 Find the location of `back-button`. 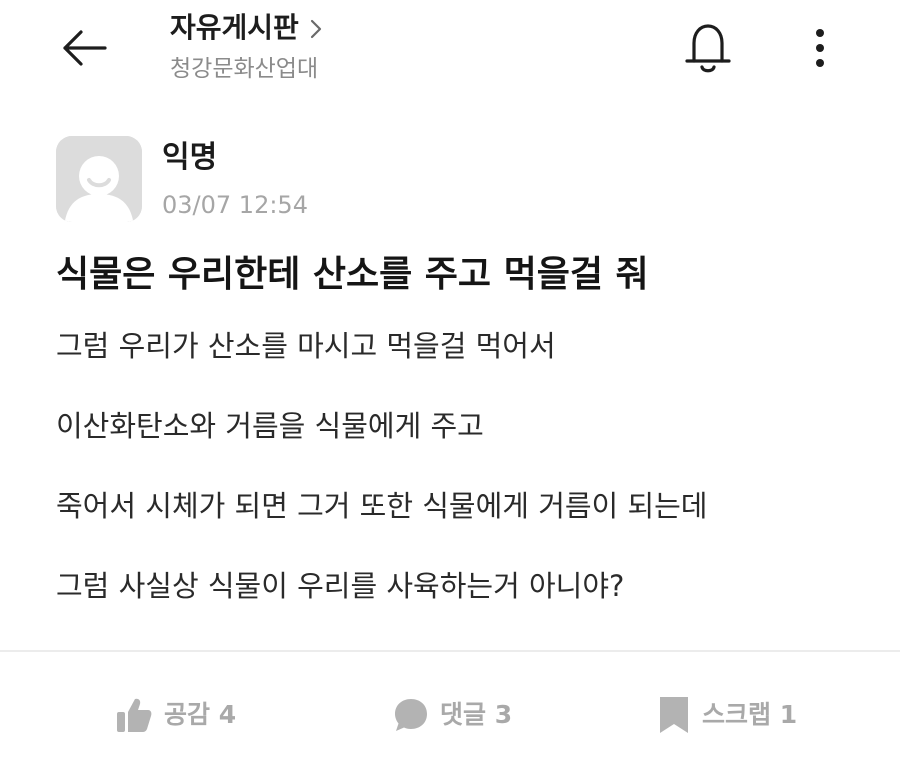

back-button is located at coordinates (84, 48).